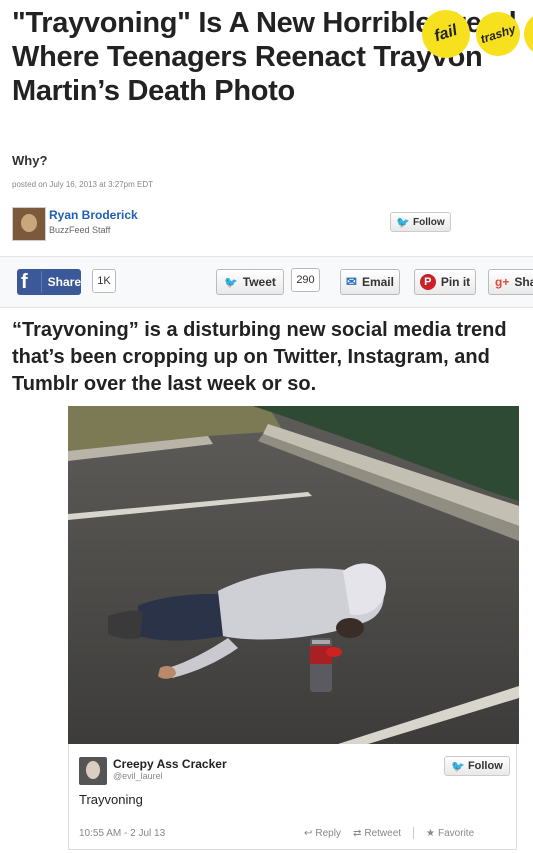 The height and width of the screenshot is (853, 533). What do you see at coordinates (104, 281) in the screenshot?
I see `facebook-share-count: 1K` at bounding box center [104, 281].